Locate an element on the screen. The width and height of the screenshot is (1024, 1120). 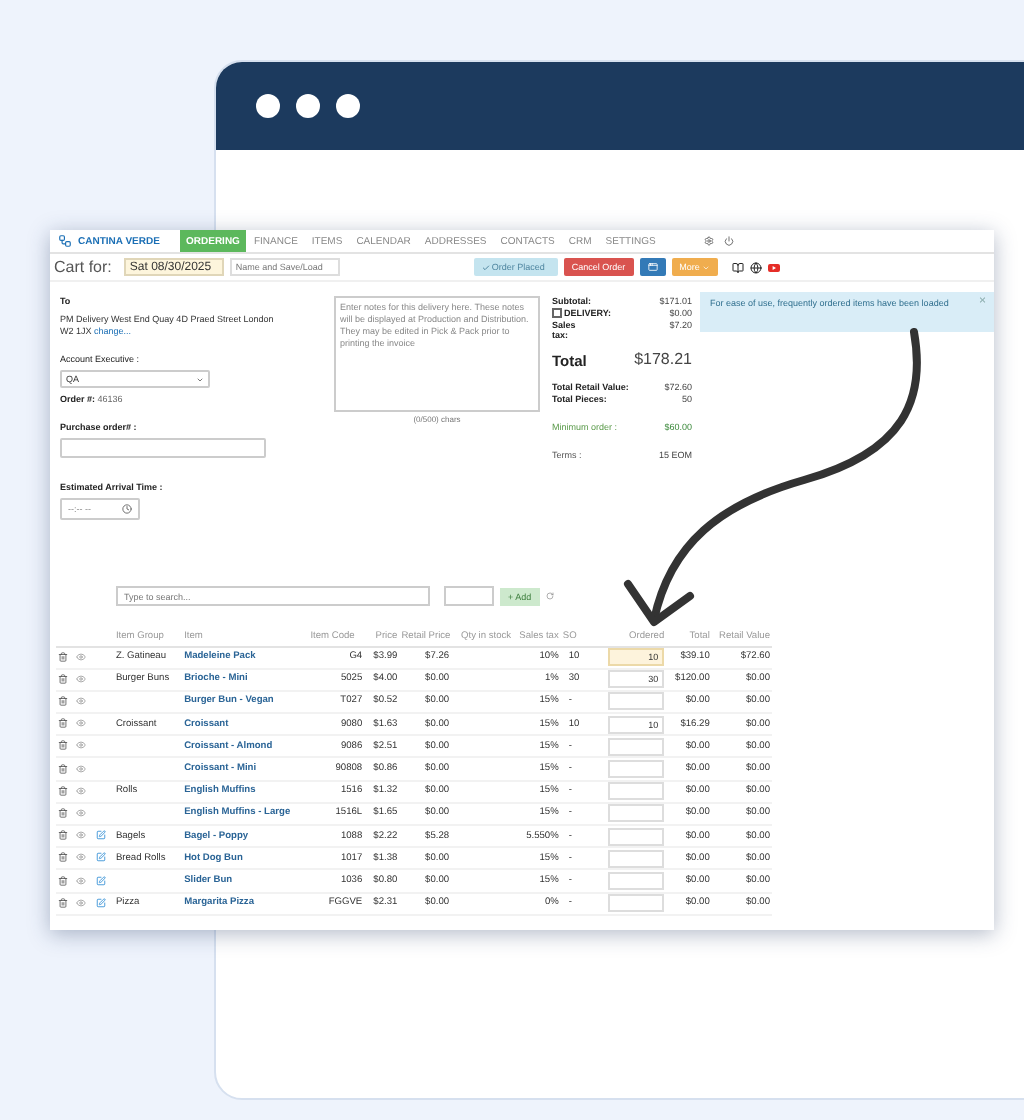
power-icon is located at coordinates (728, 241).